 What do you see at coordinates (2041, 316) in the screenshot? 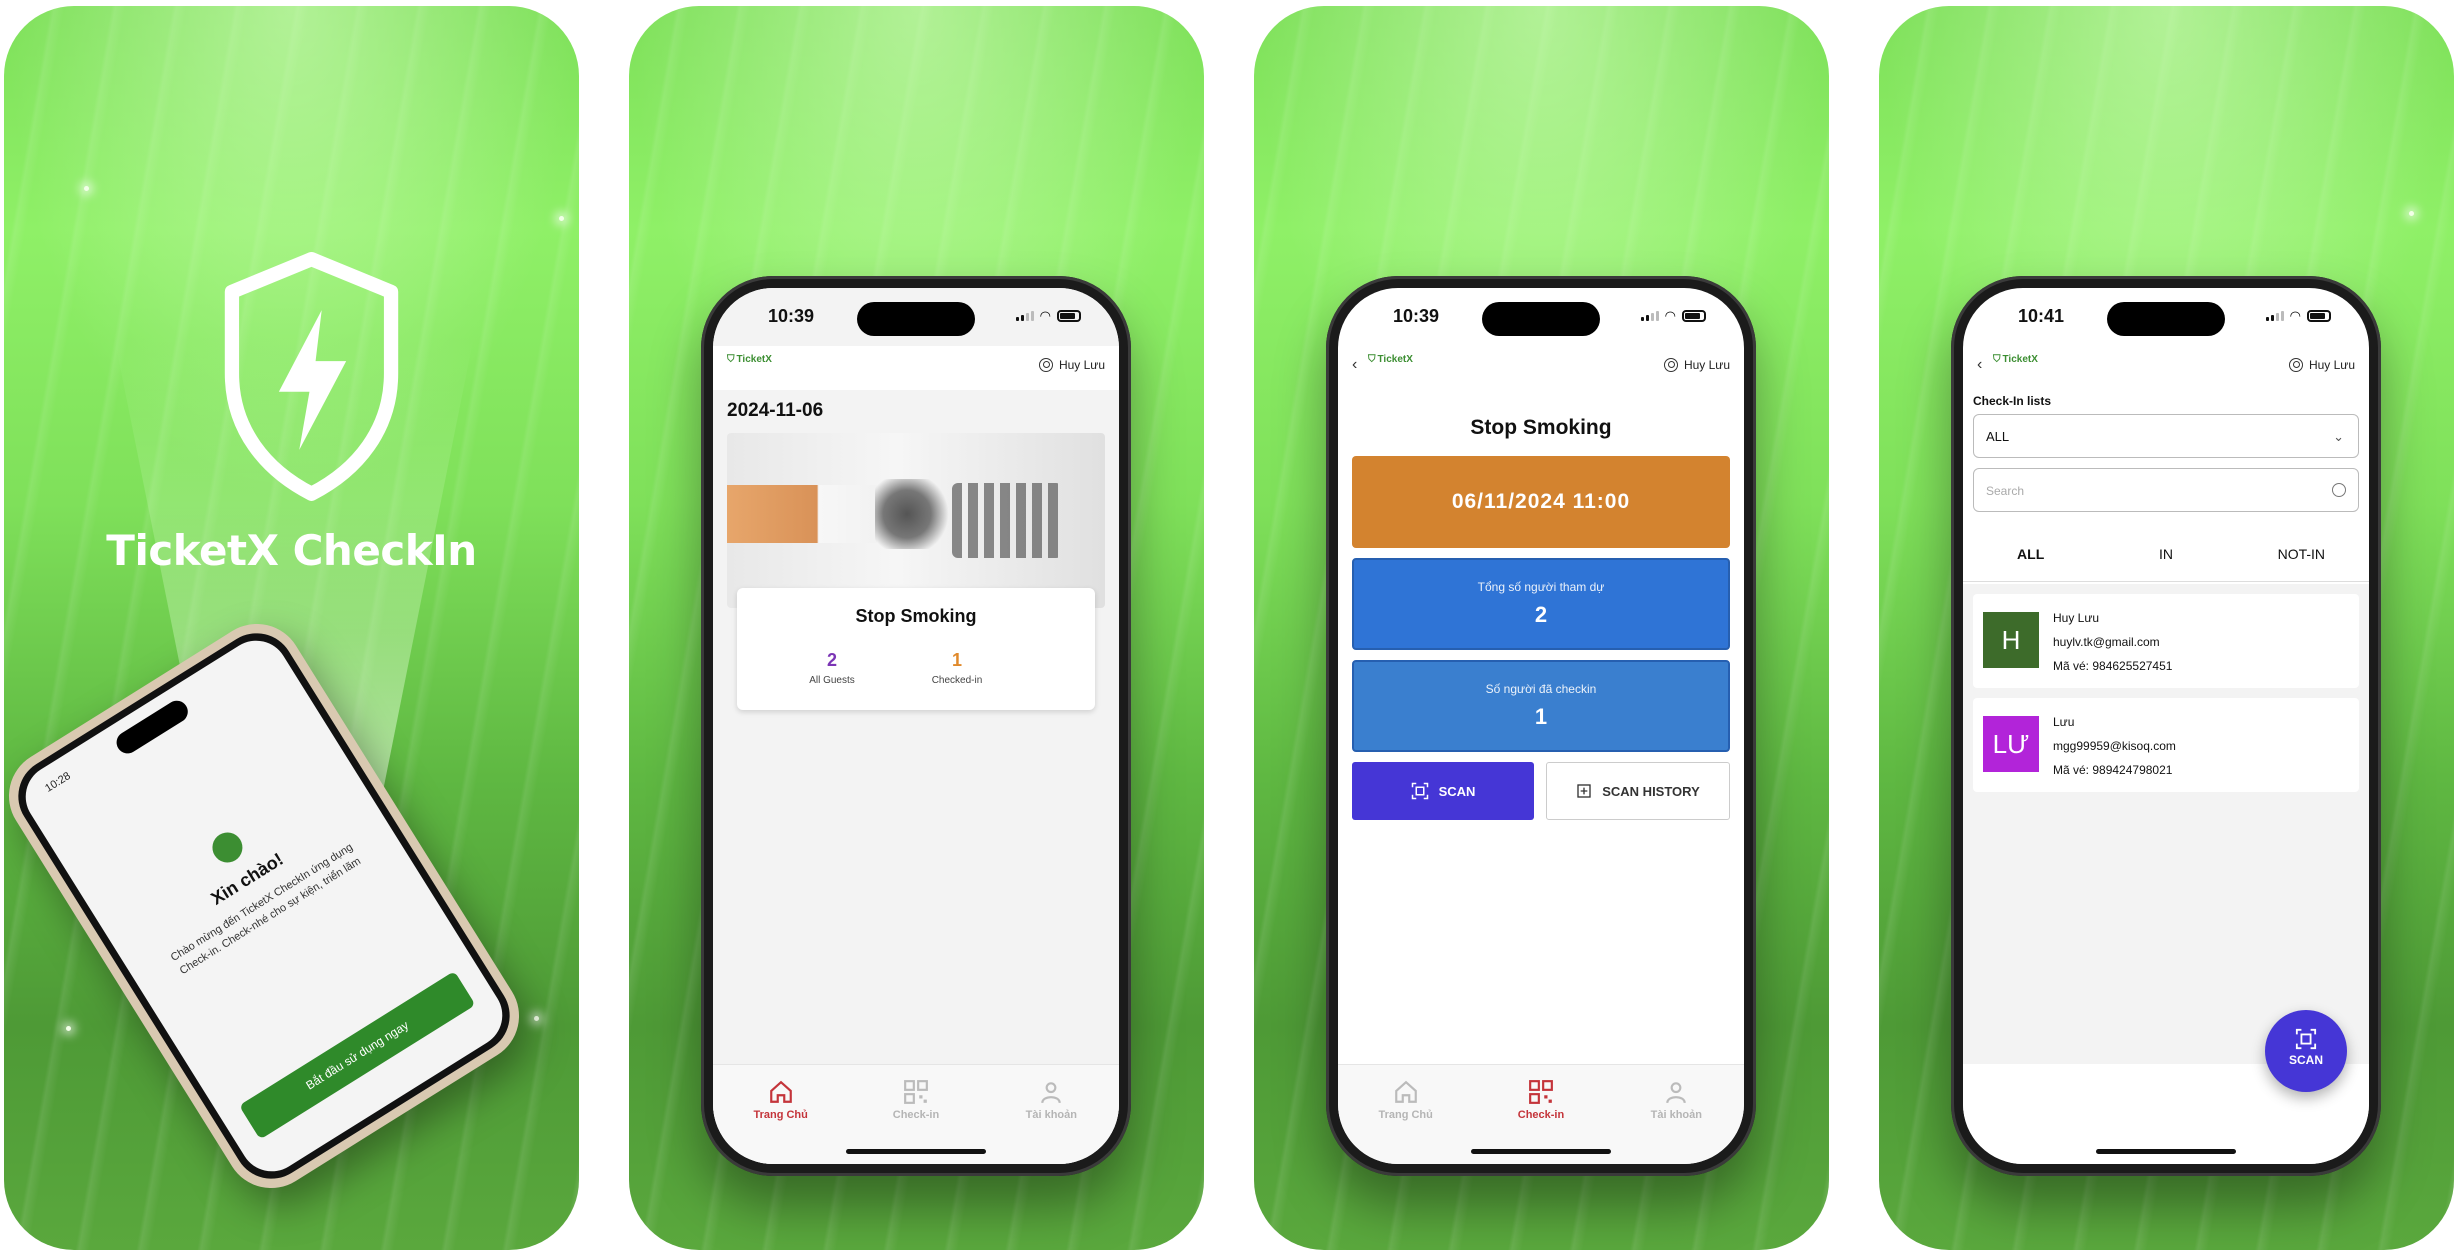
I see `status-time: 10:41` at bounding box center [2041, 316].